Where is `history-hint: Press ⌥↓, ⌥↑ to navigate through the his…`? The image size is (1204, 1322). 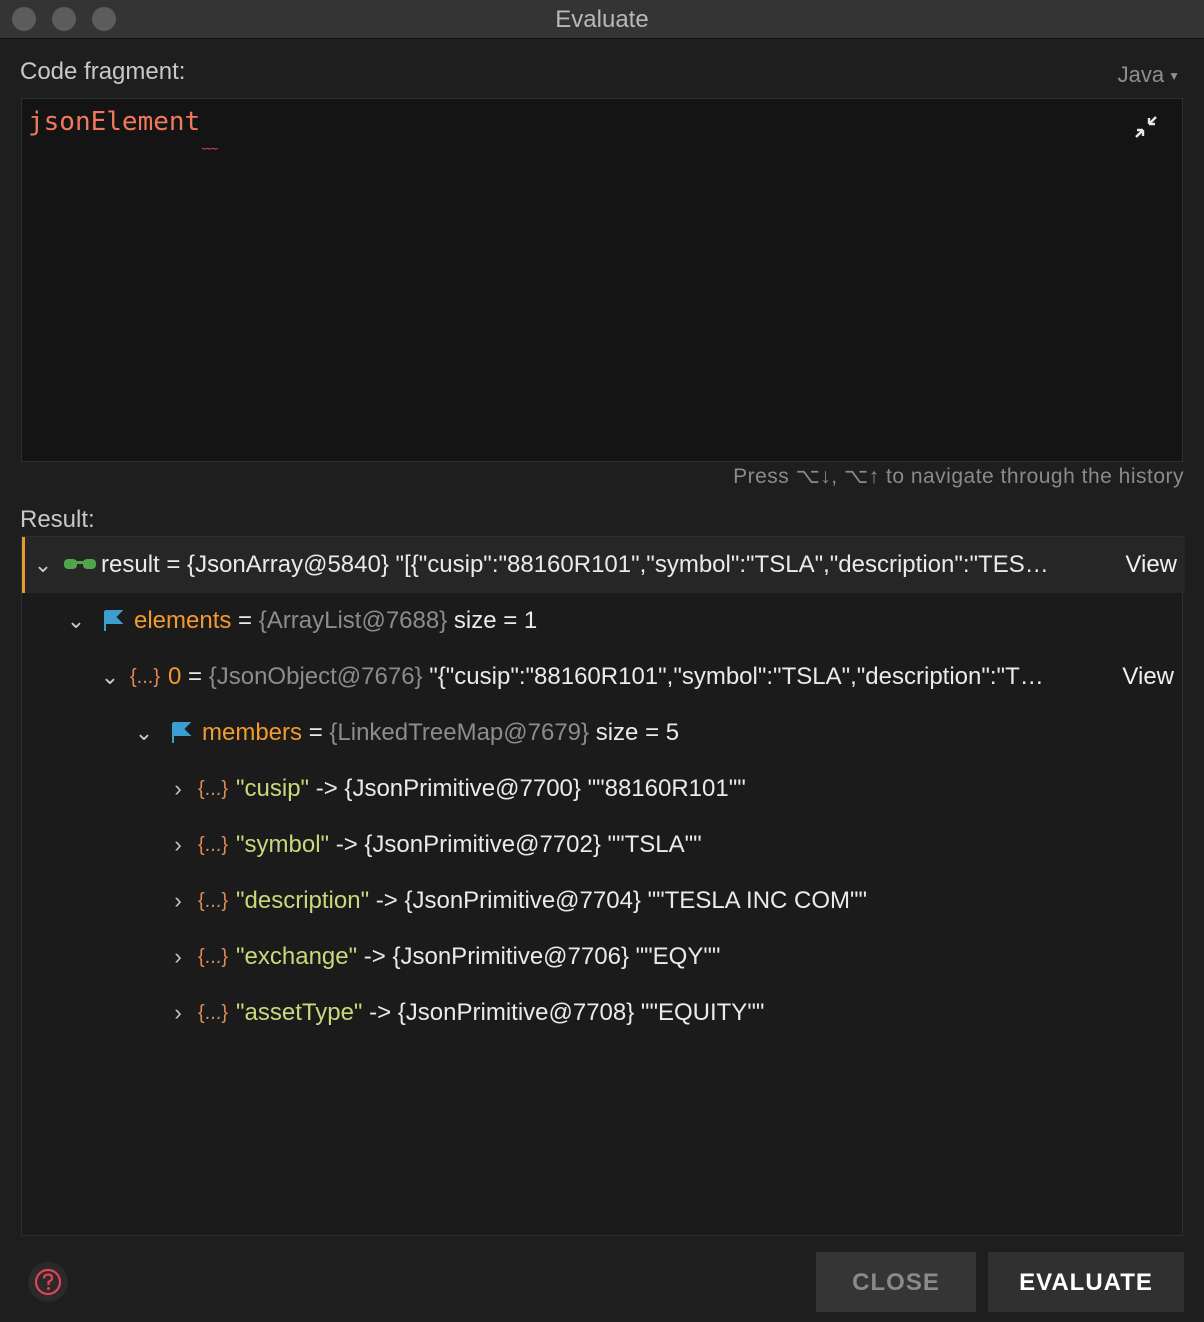 history-hint: Press ⌥↓, ⌥↑ to navigate through the his… is located at coordinates (958, 476).